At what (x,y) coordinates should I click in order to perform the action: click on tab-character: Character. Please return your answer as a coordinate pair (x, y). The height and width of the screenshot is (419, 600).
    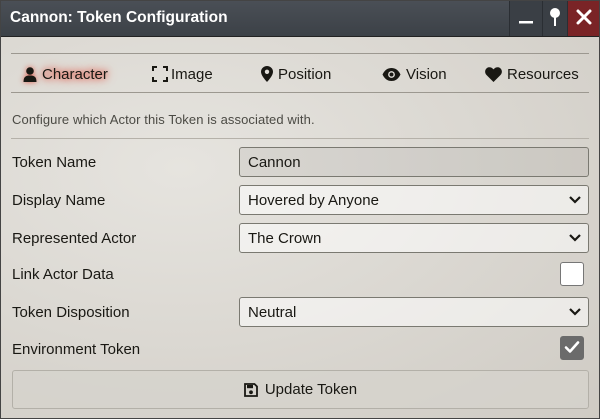
    Looking at the image, I should click on (65, 74).